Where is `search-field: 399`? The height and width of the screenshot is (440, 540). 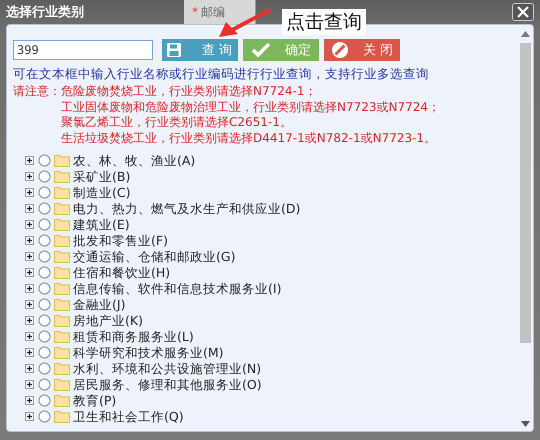 search-field: 399 is located at coordinates (83, 50).